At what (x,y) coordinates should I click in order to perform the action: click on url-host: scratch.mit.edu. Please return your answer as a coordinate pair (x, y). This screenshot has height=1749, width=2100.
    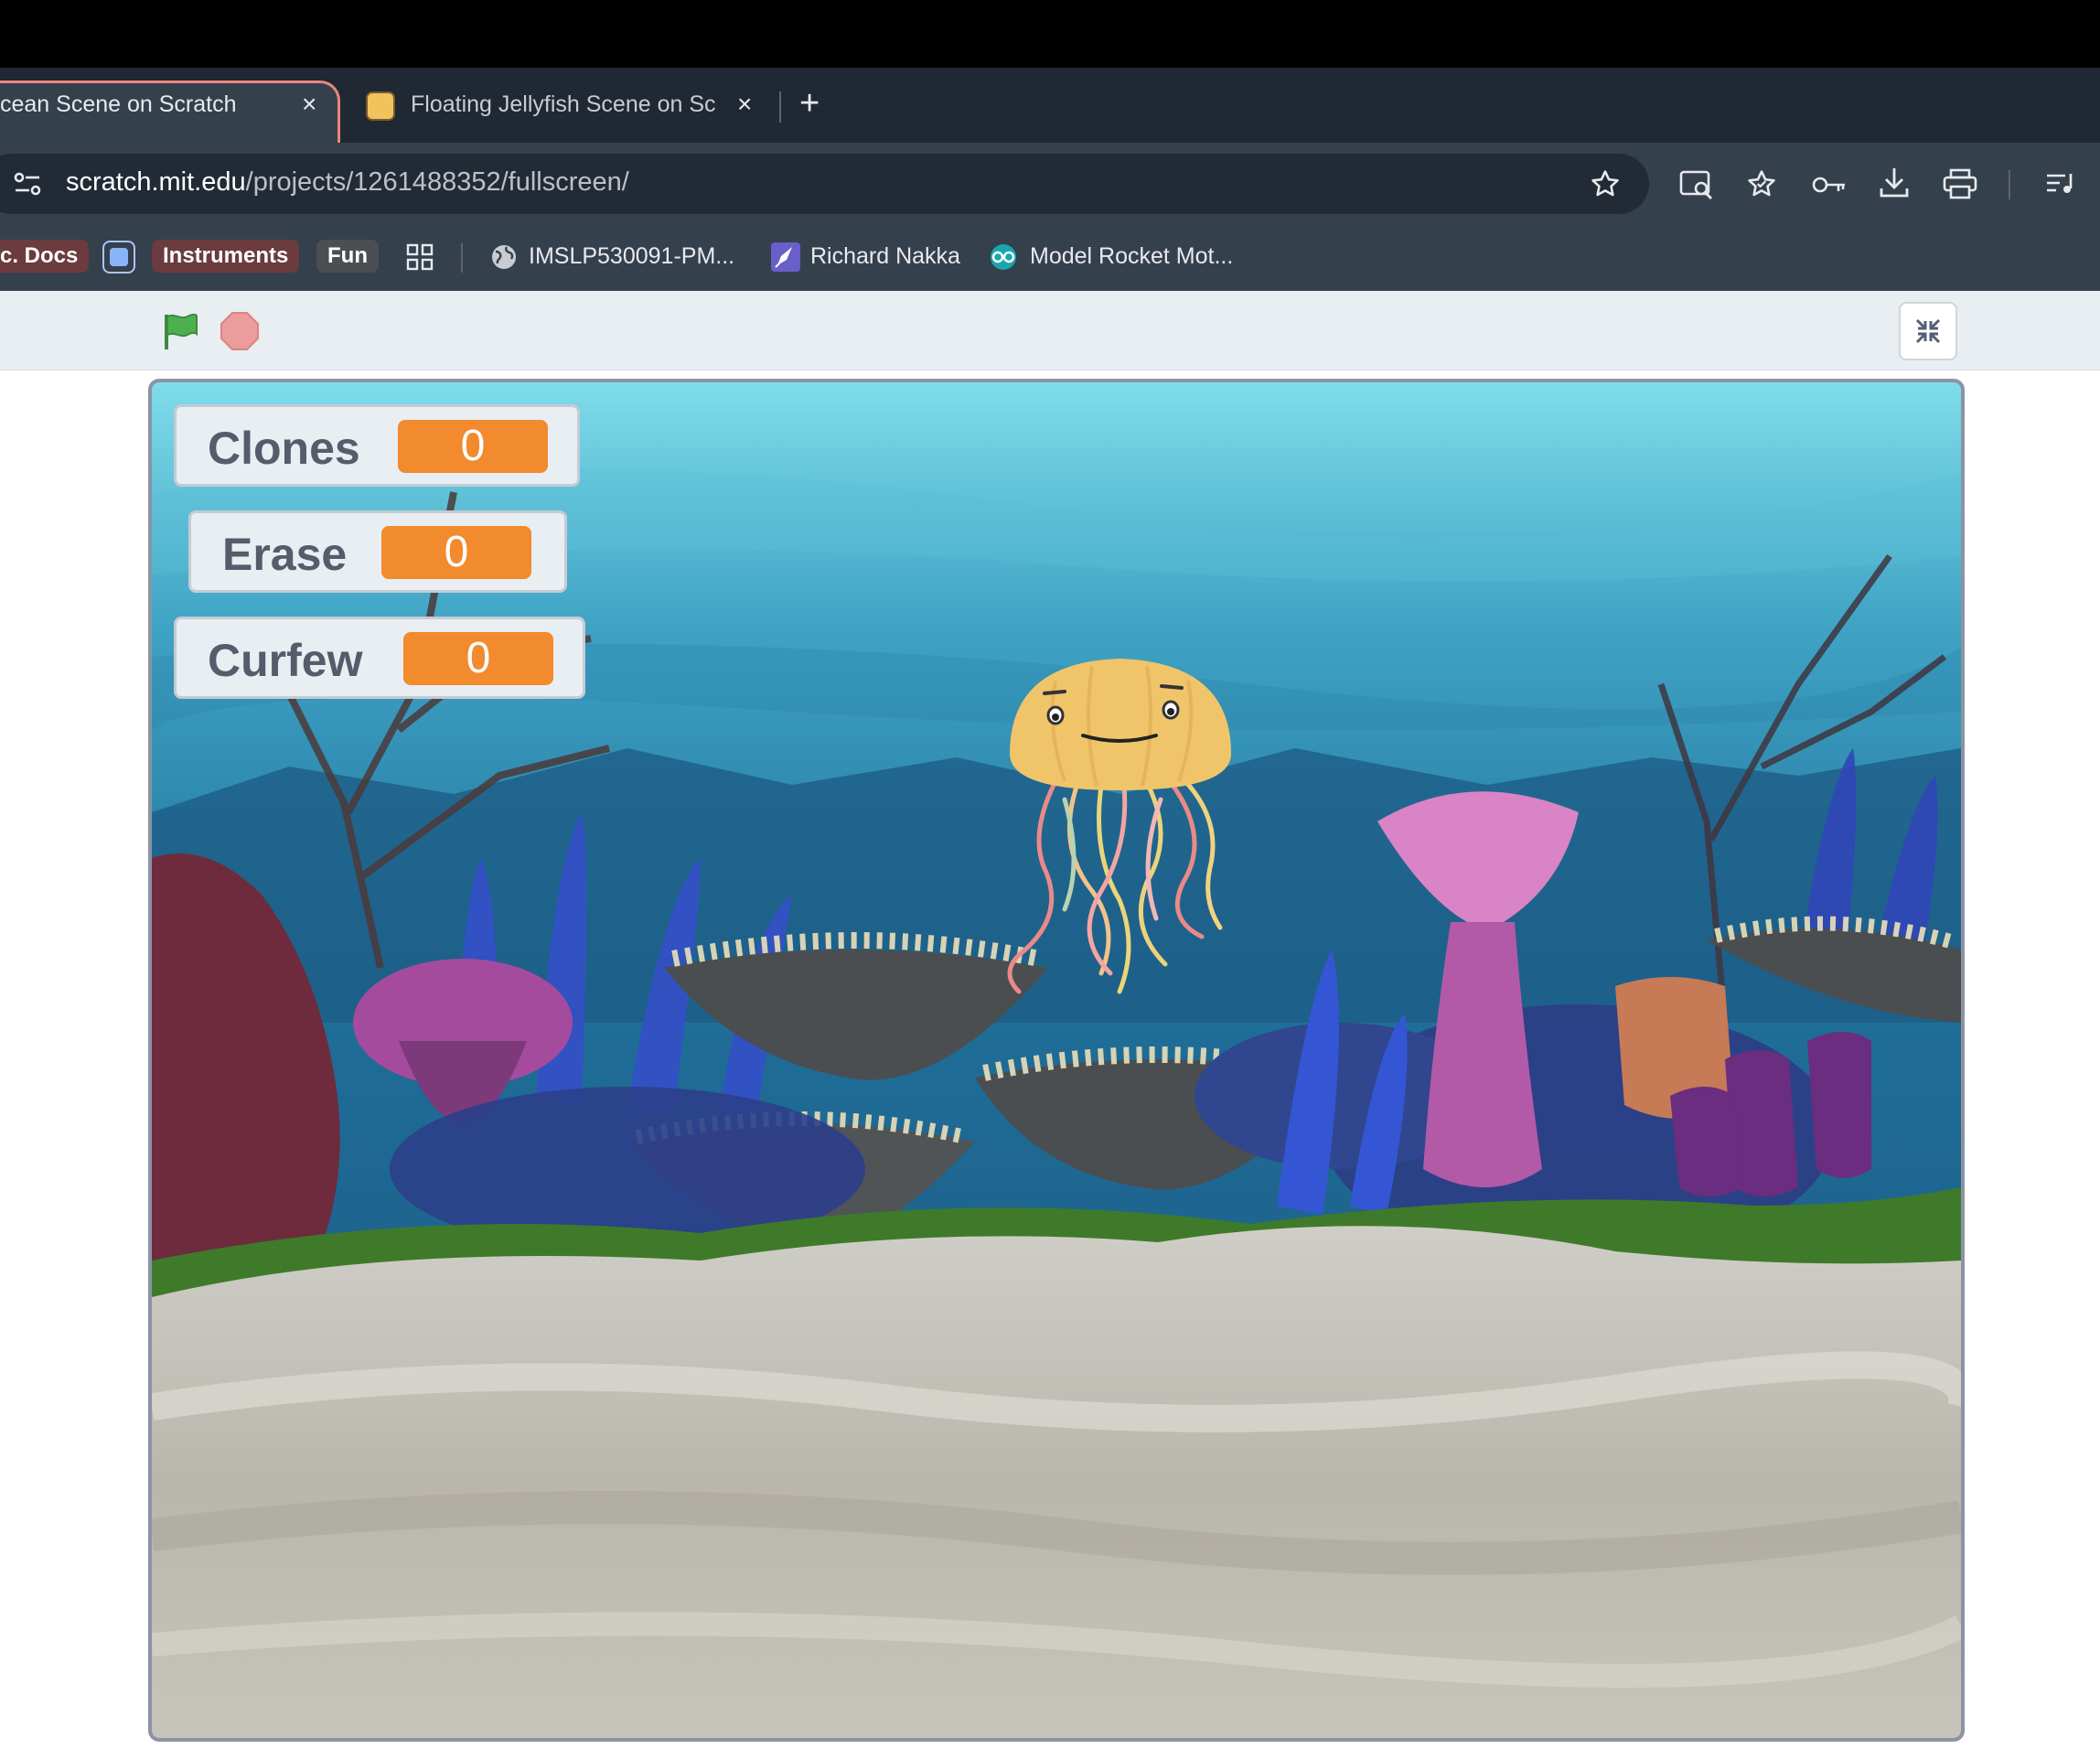
    Looking at the image, I should click on (156, 182).